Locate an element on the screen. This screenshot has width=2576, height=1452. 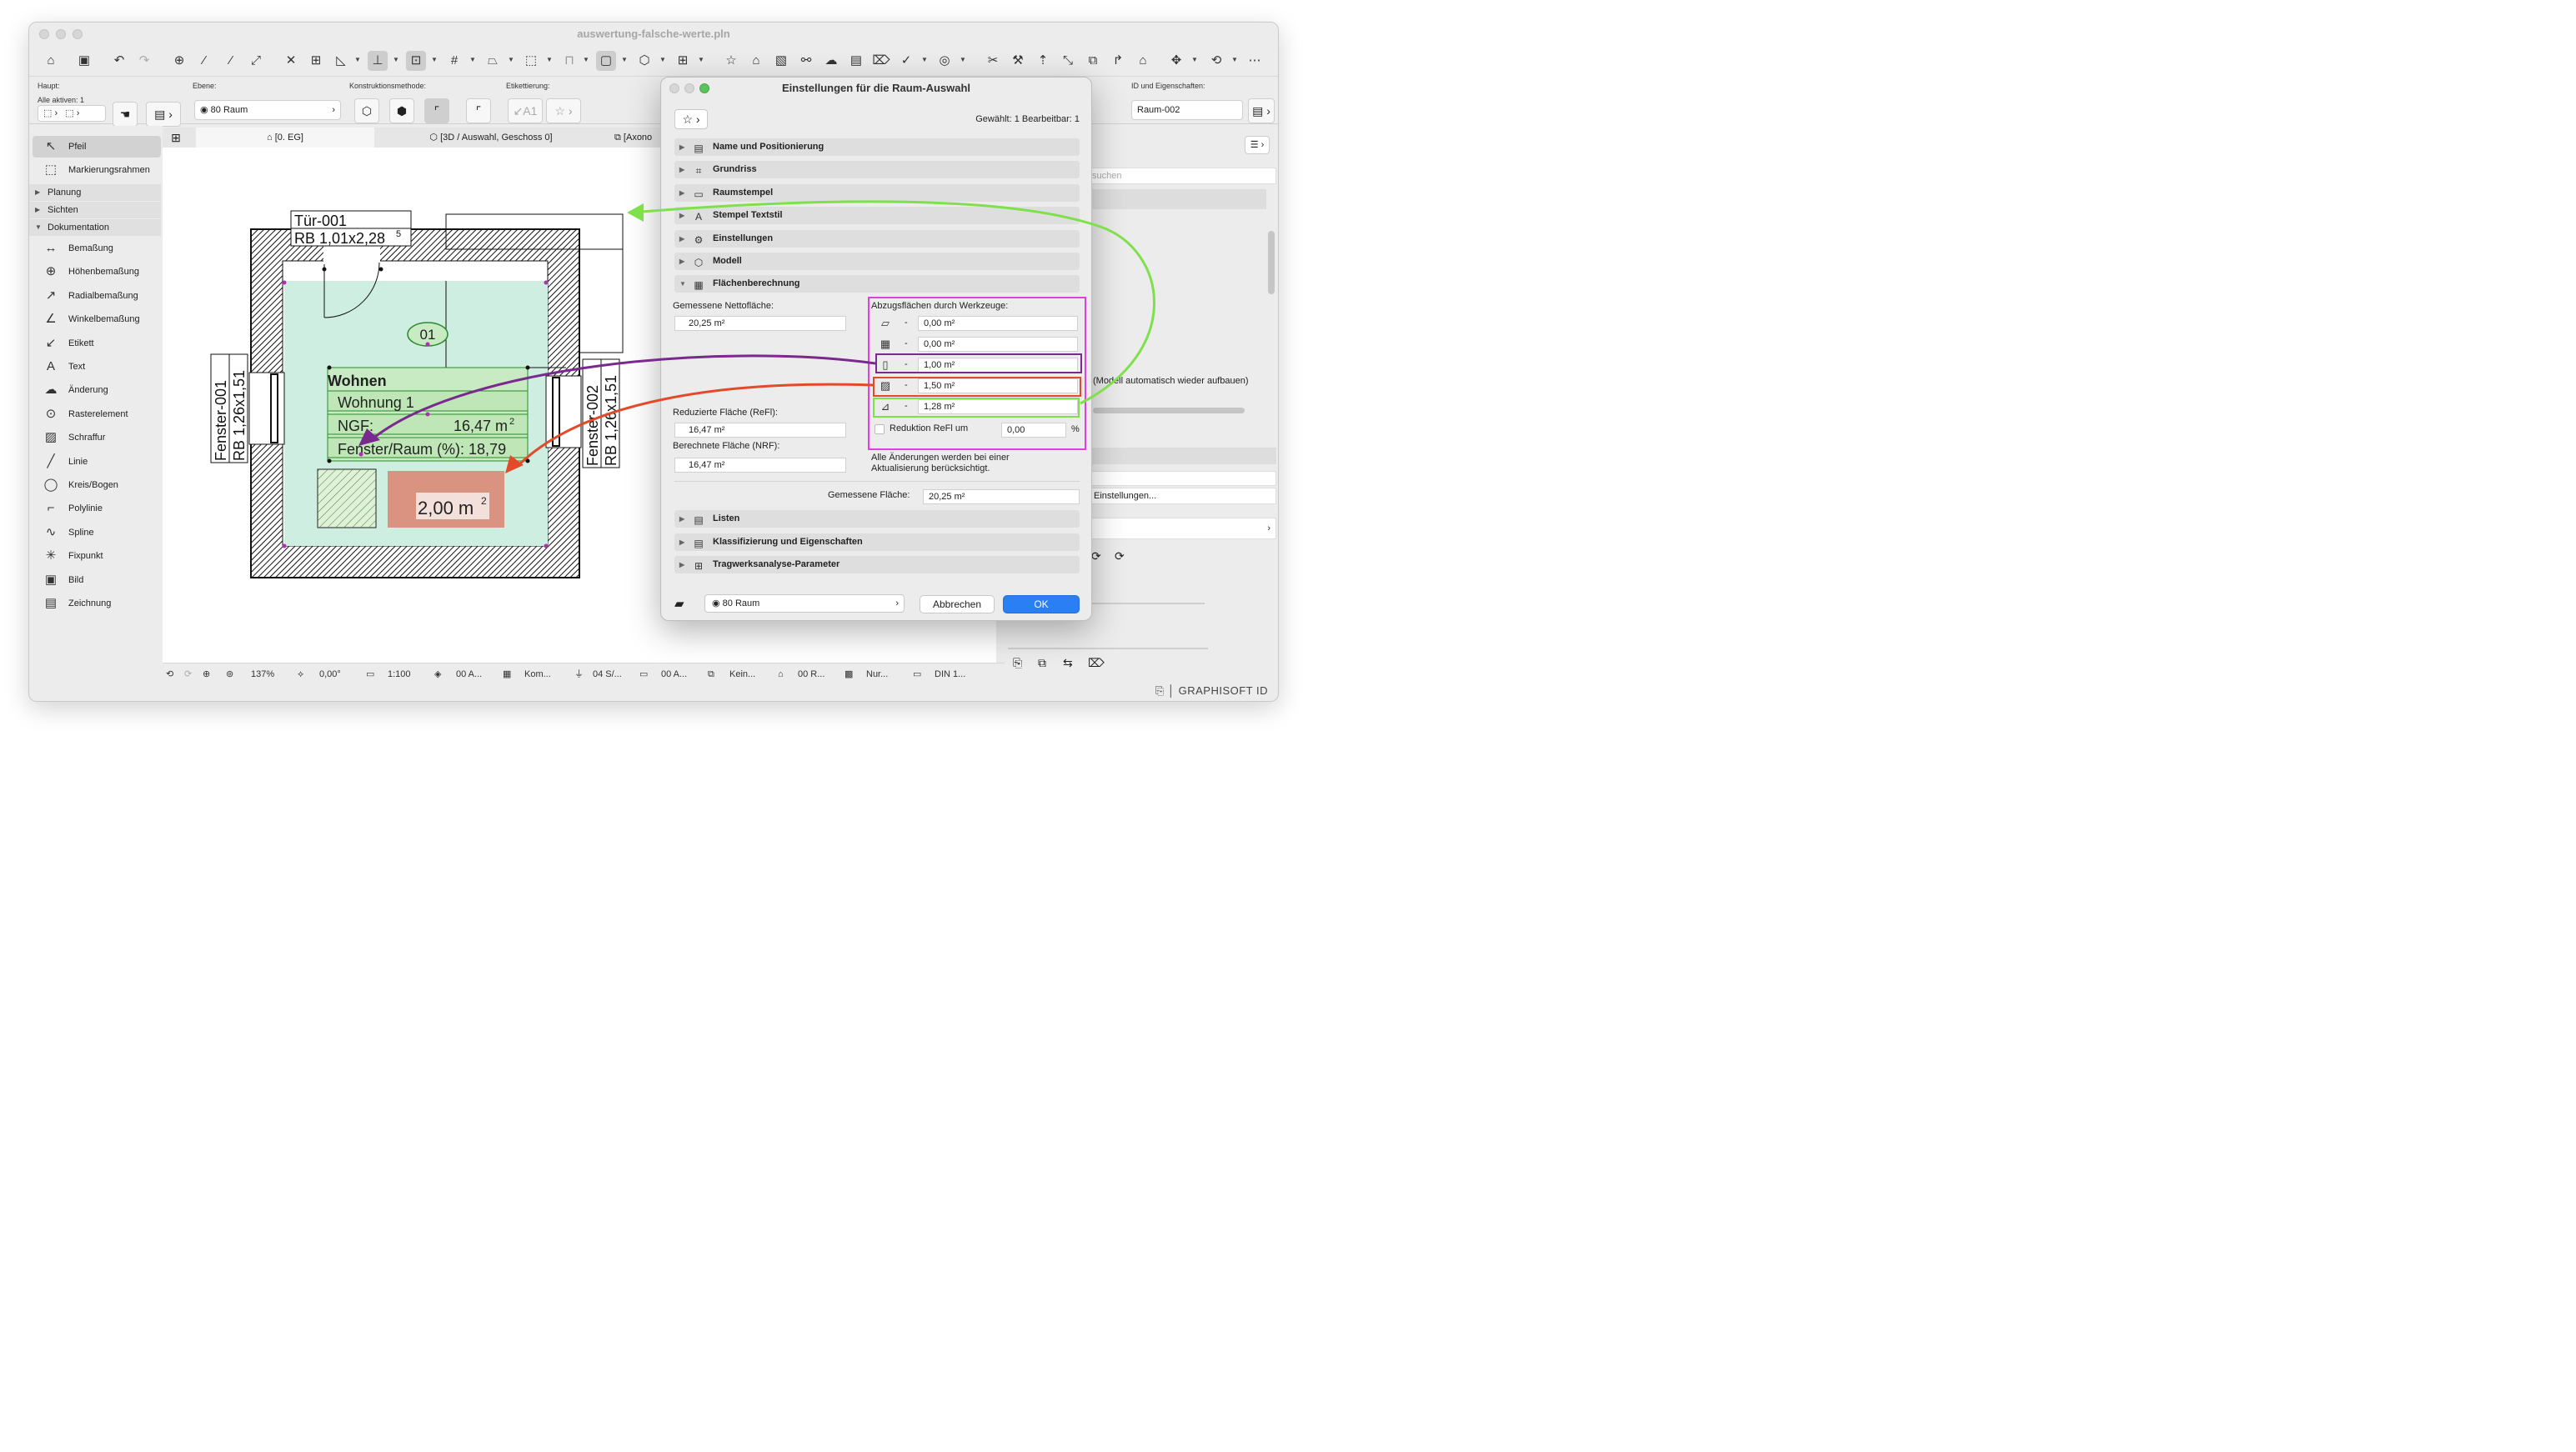
purple-arrow is located at coordinates (625, 396).